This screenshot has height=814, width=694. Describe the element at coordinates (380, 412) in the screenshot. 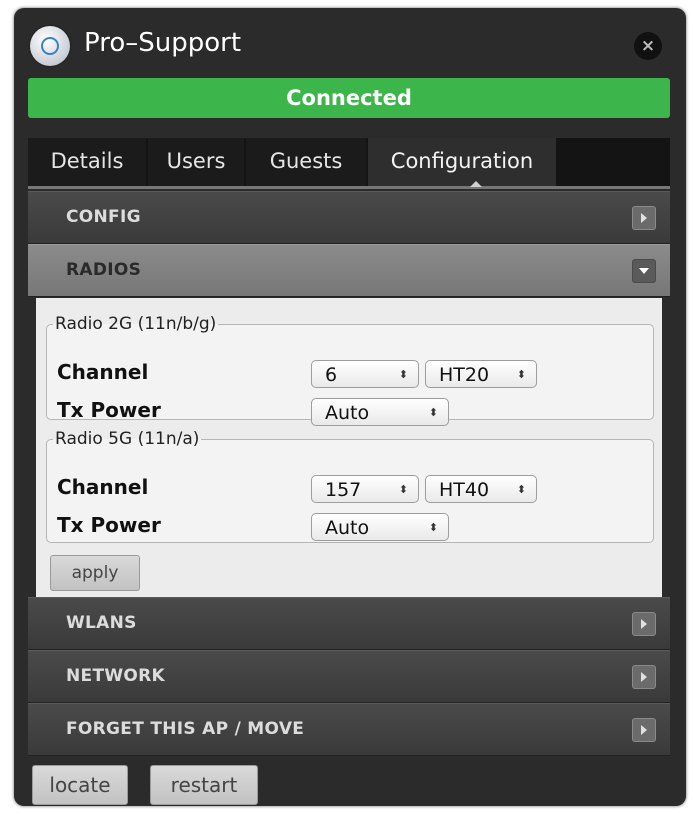

I see `tx-power-select-2g: Auto ⬍` at that location.